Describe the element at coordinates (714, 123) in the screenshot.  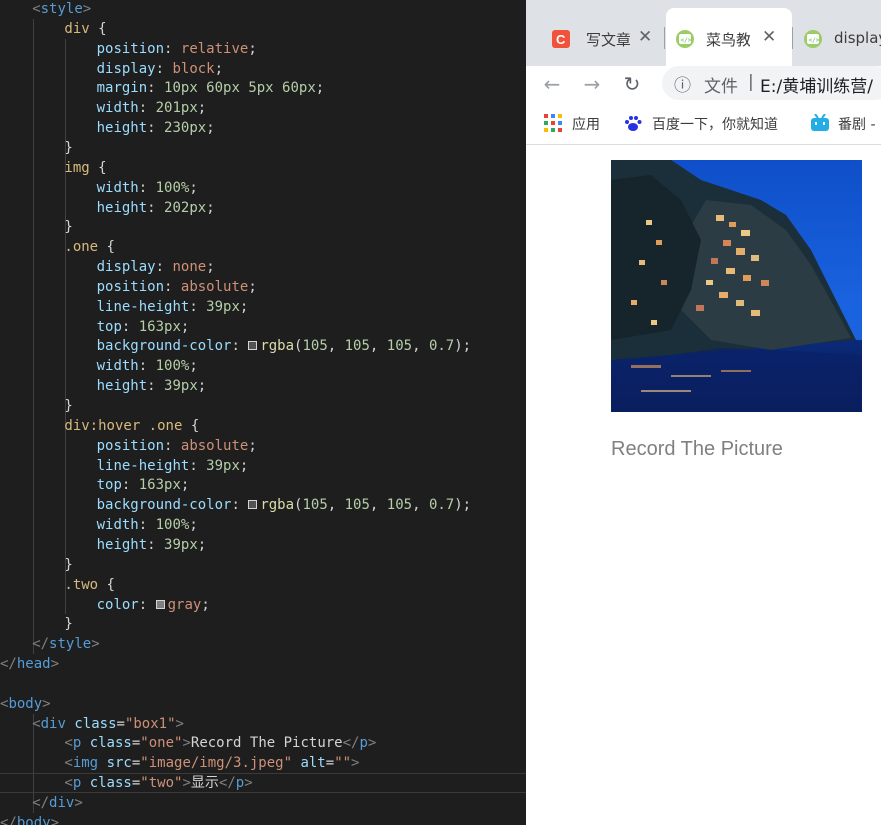
I see `bookmark-baidu: 百度一下，你就知道` at that location.